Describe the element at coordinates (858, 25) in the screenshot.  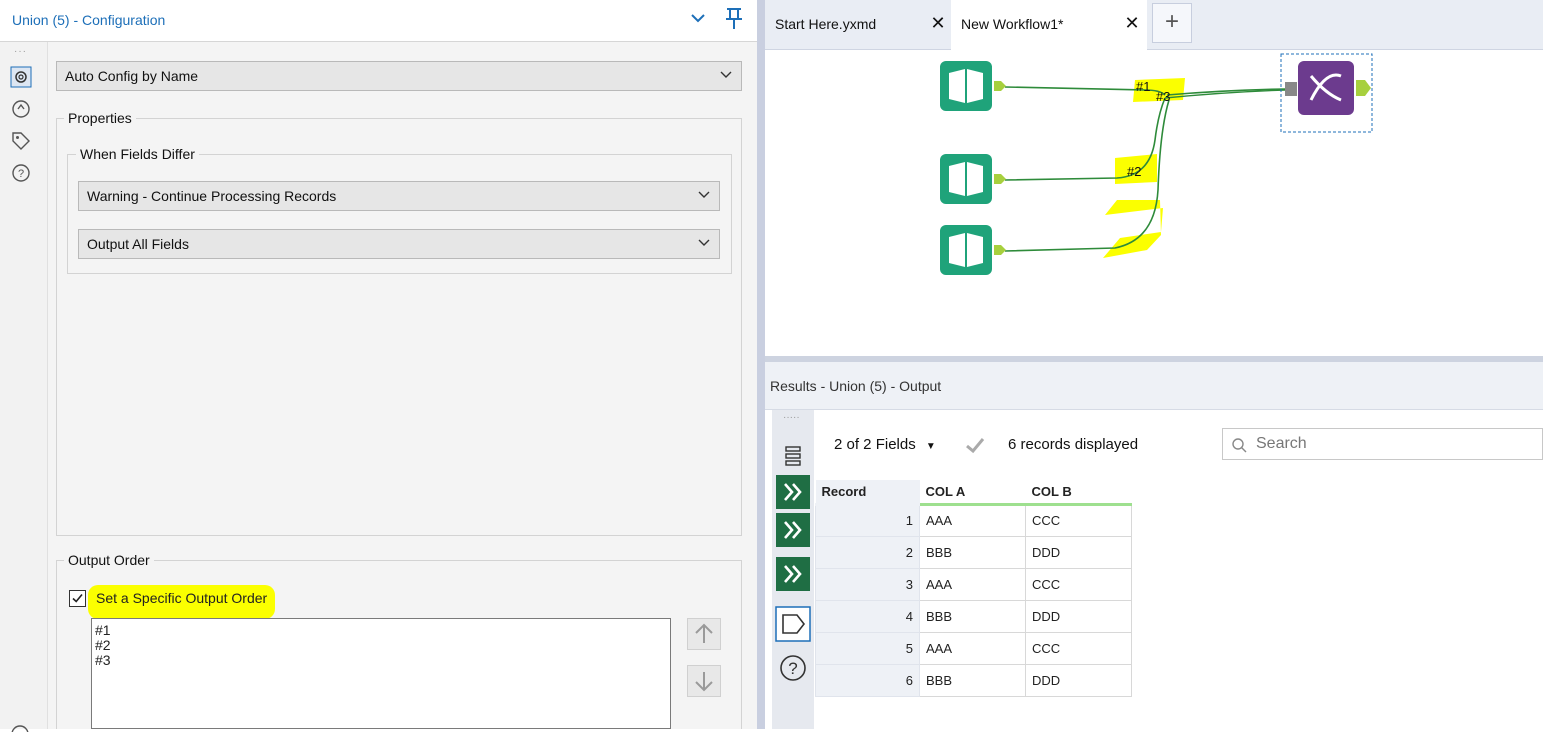
I see `tab-start-here: Start Here.yxmd ✕` at that location.